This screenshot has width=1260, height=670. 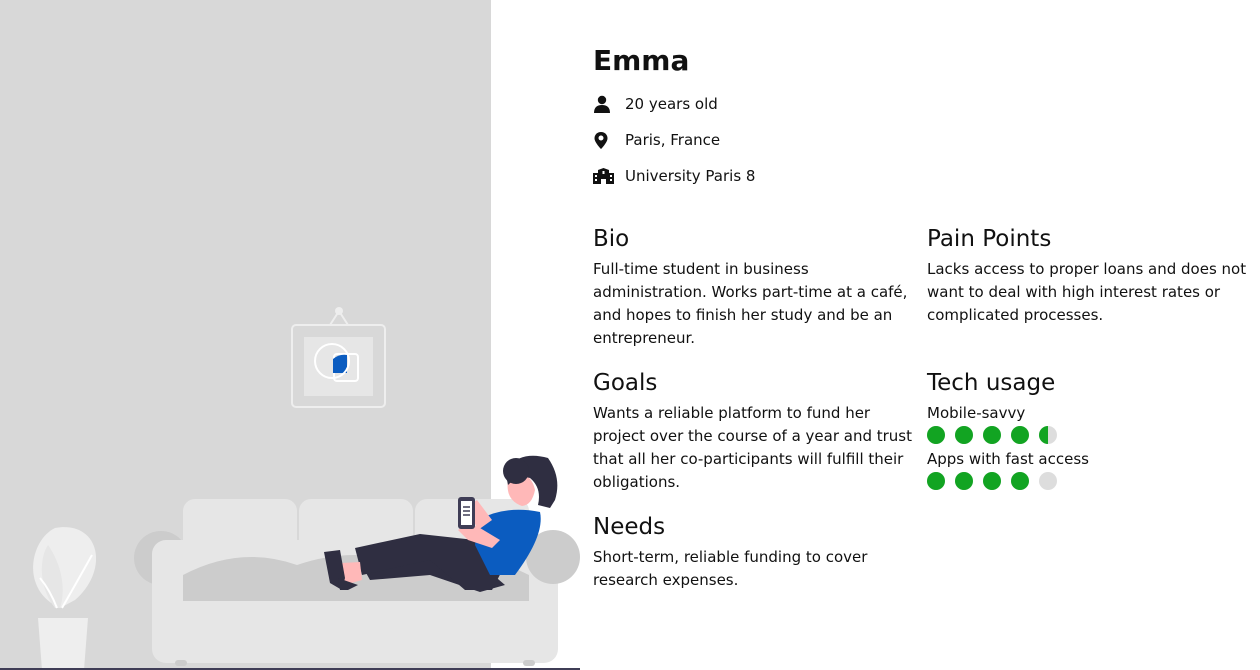 What do you see at coordinates (991, 383) in the screenshot?
I see `tech-usage-title: Tech usage` at bounding box center [991, 383].